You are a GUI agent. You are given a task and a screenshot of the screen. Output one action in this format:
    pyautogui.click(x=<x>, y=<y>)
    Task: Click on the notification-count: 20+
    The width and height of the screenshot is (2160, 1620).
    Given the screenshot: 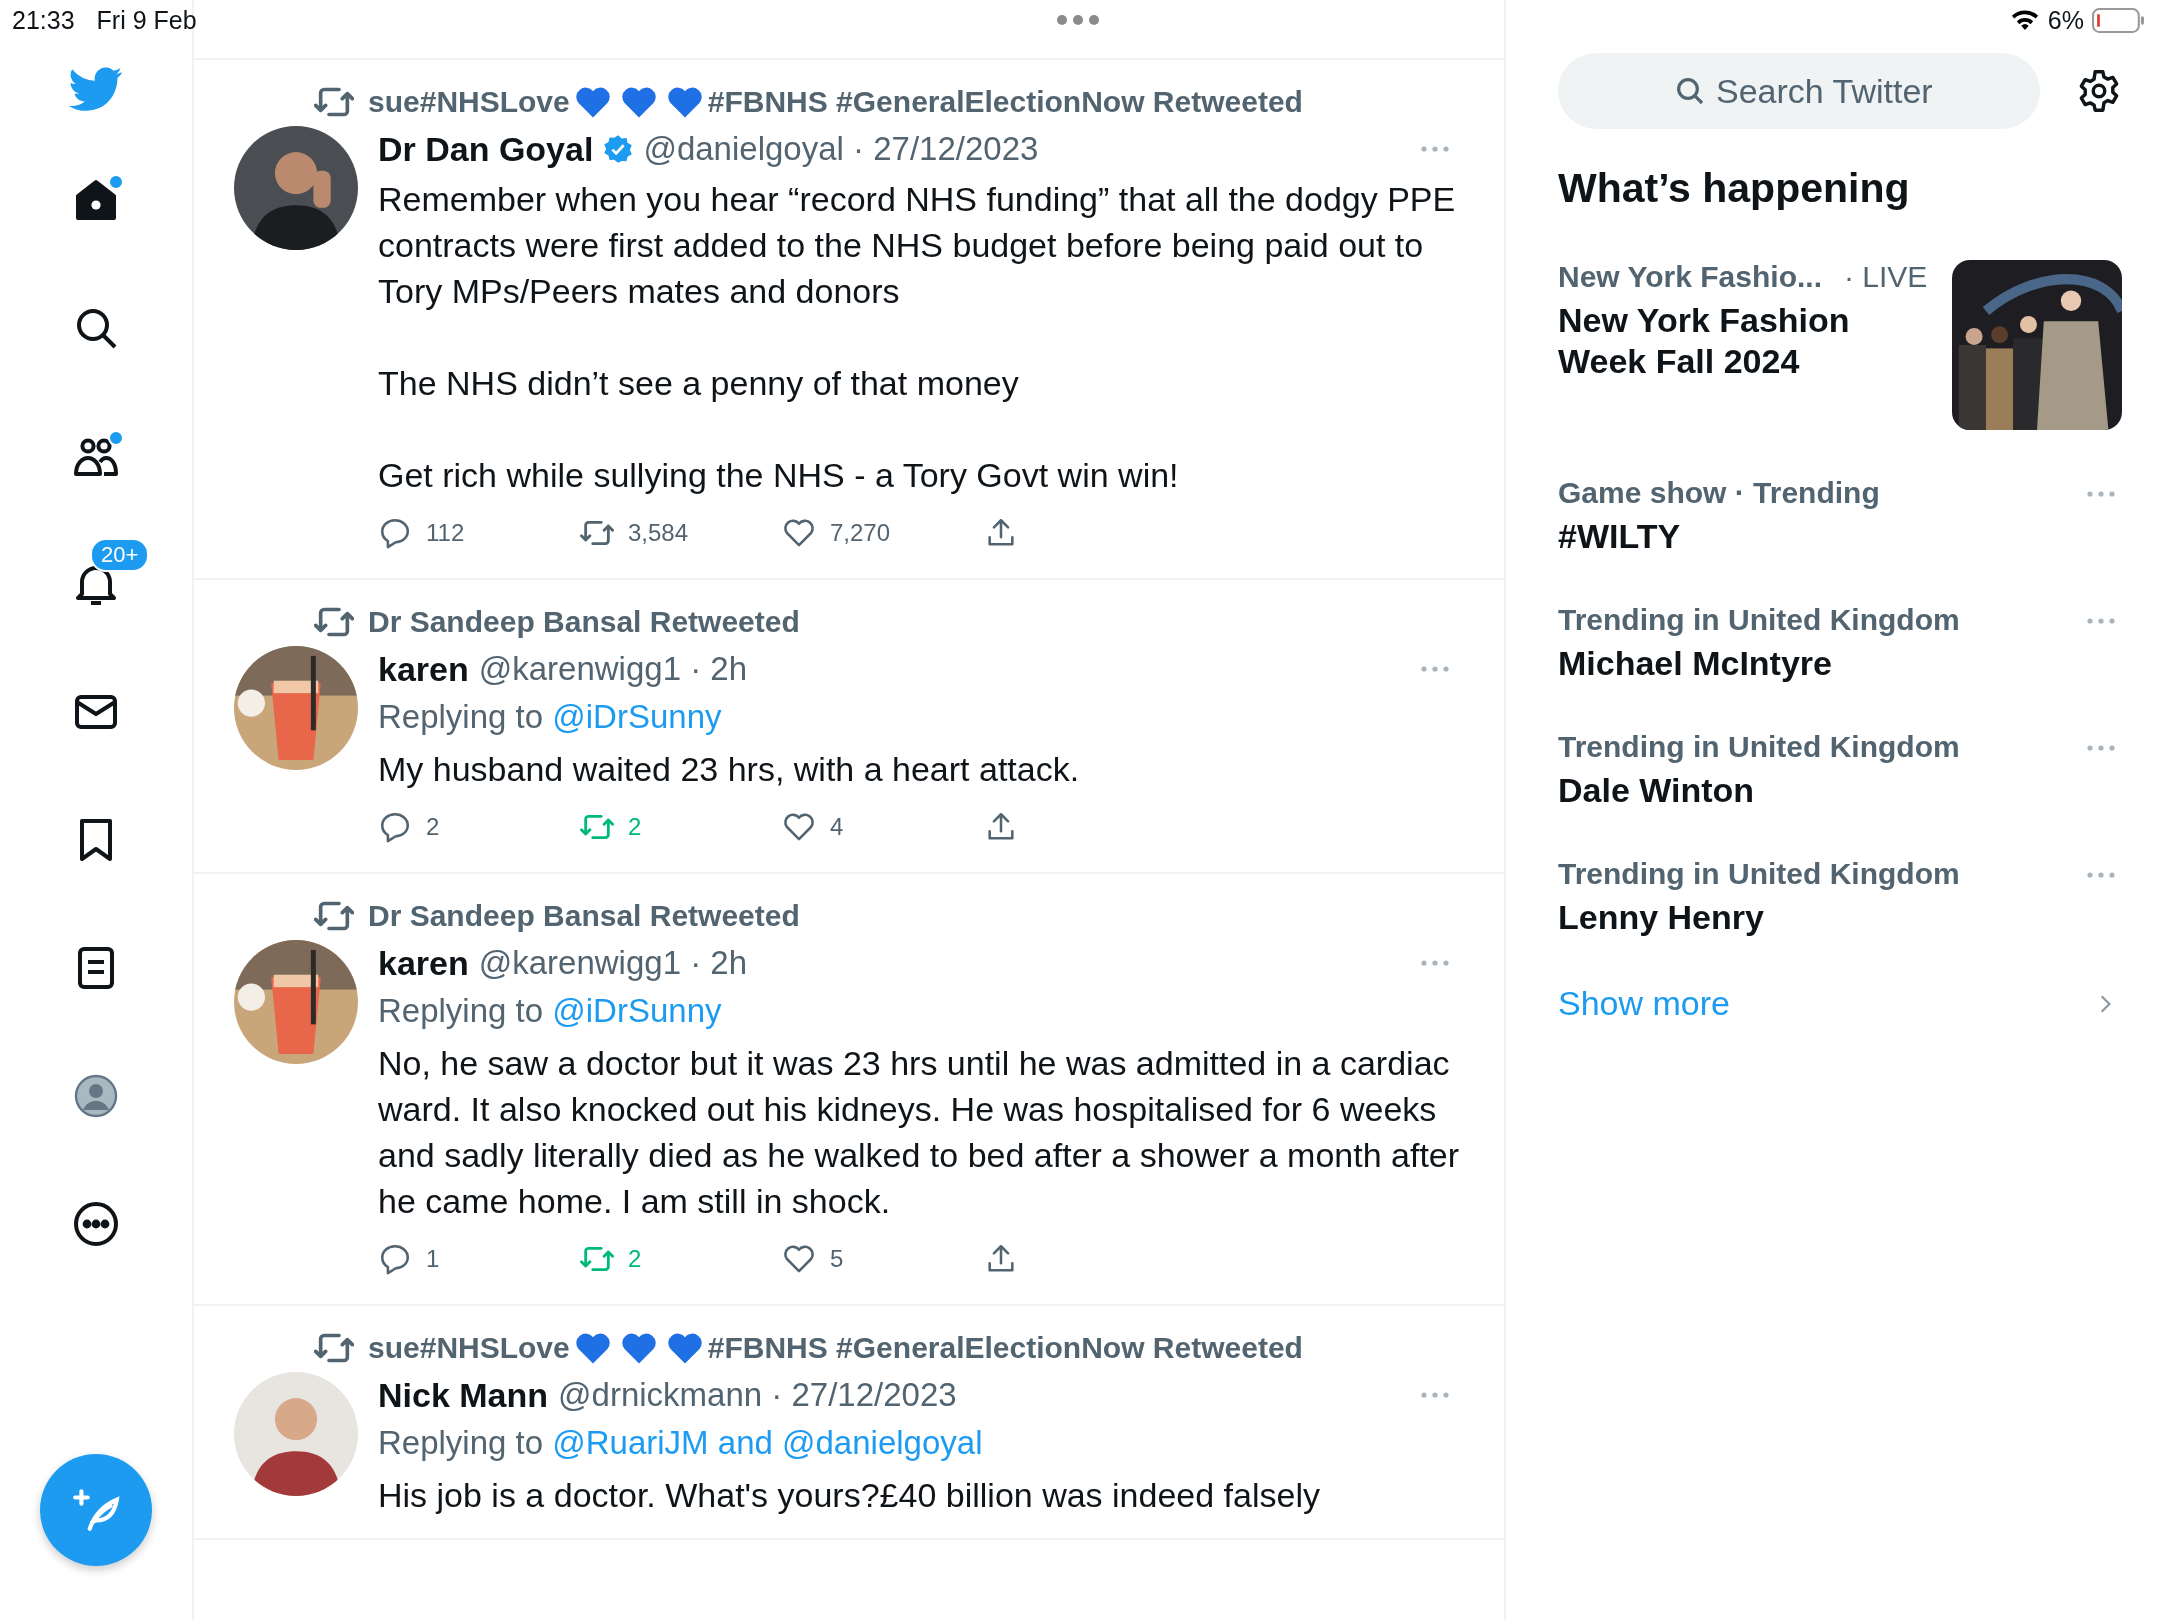 What is the action you would take?
    pyautogui.click(x=120, y=555)
    